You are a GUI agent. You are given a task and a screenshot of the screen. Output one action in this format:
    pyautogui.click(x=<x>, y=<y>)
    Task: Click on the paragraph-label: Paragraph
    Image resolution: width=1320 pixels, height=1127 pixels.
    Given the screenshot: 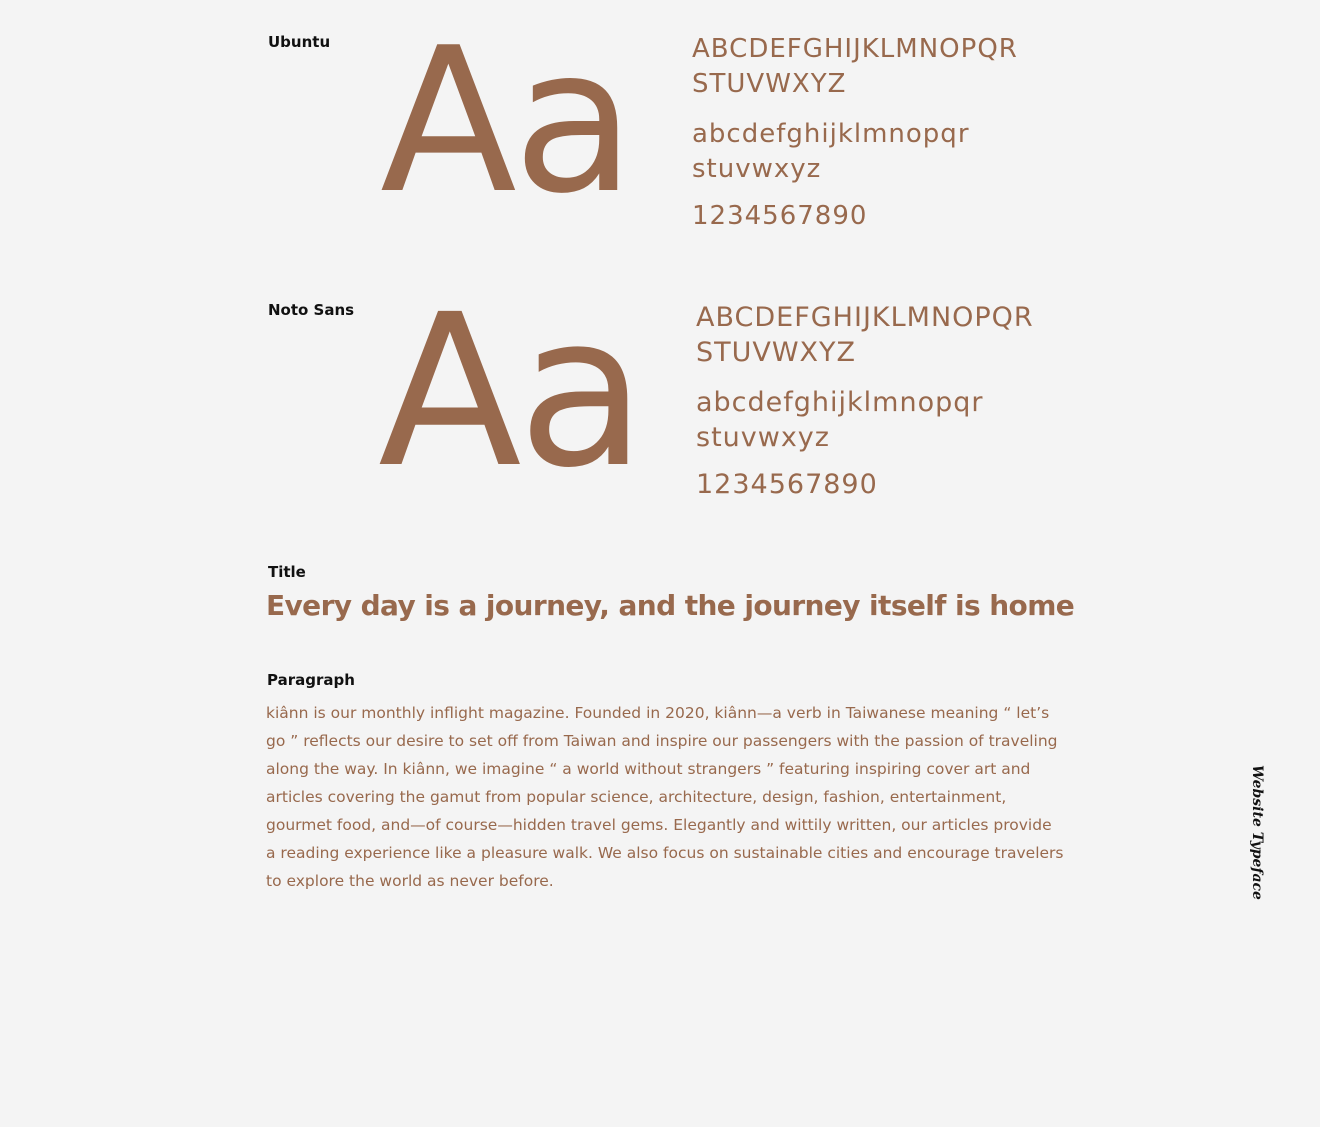 What is the action you would take?
    pyautogui.click(x=311, y=680)
    